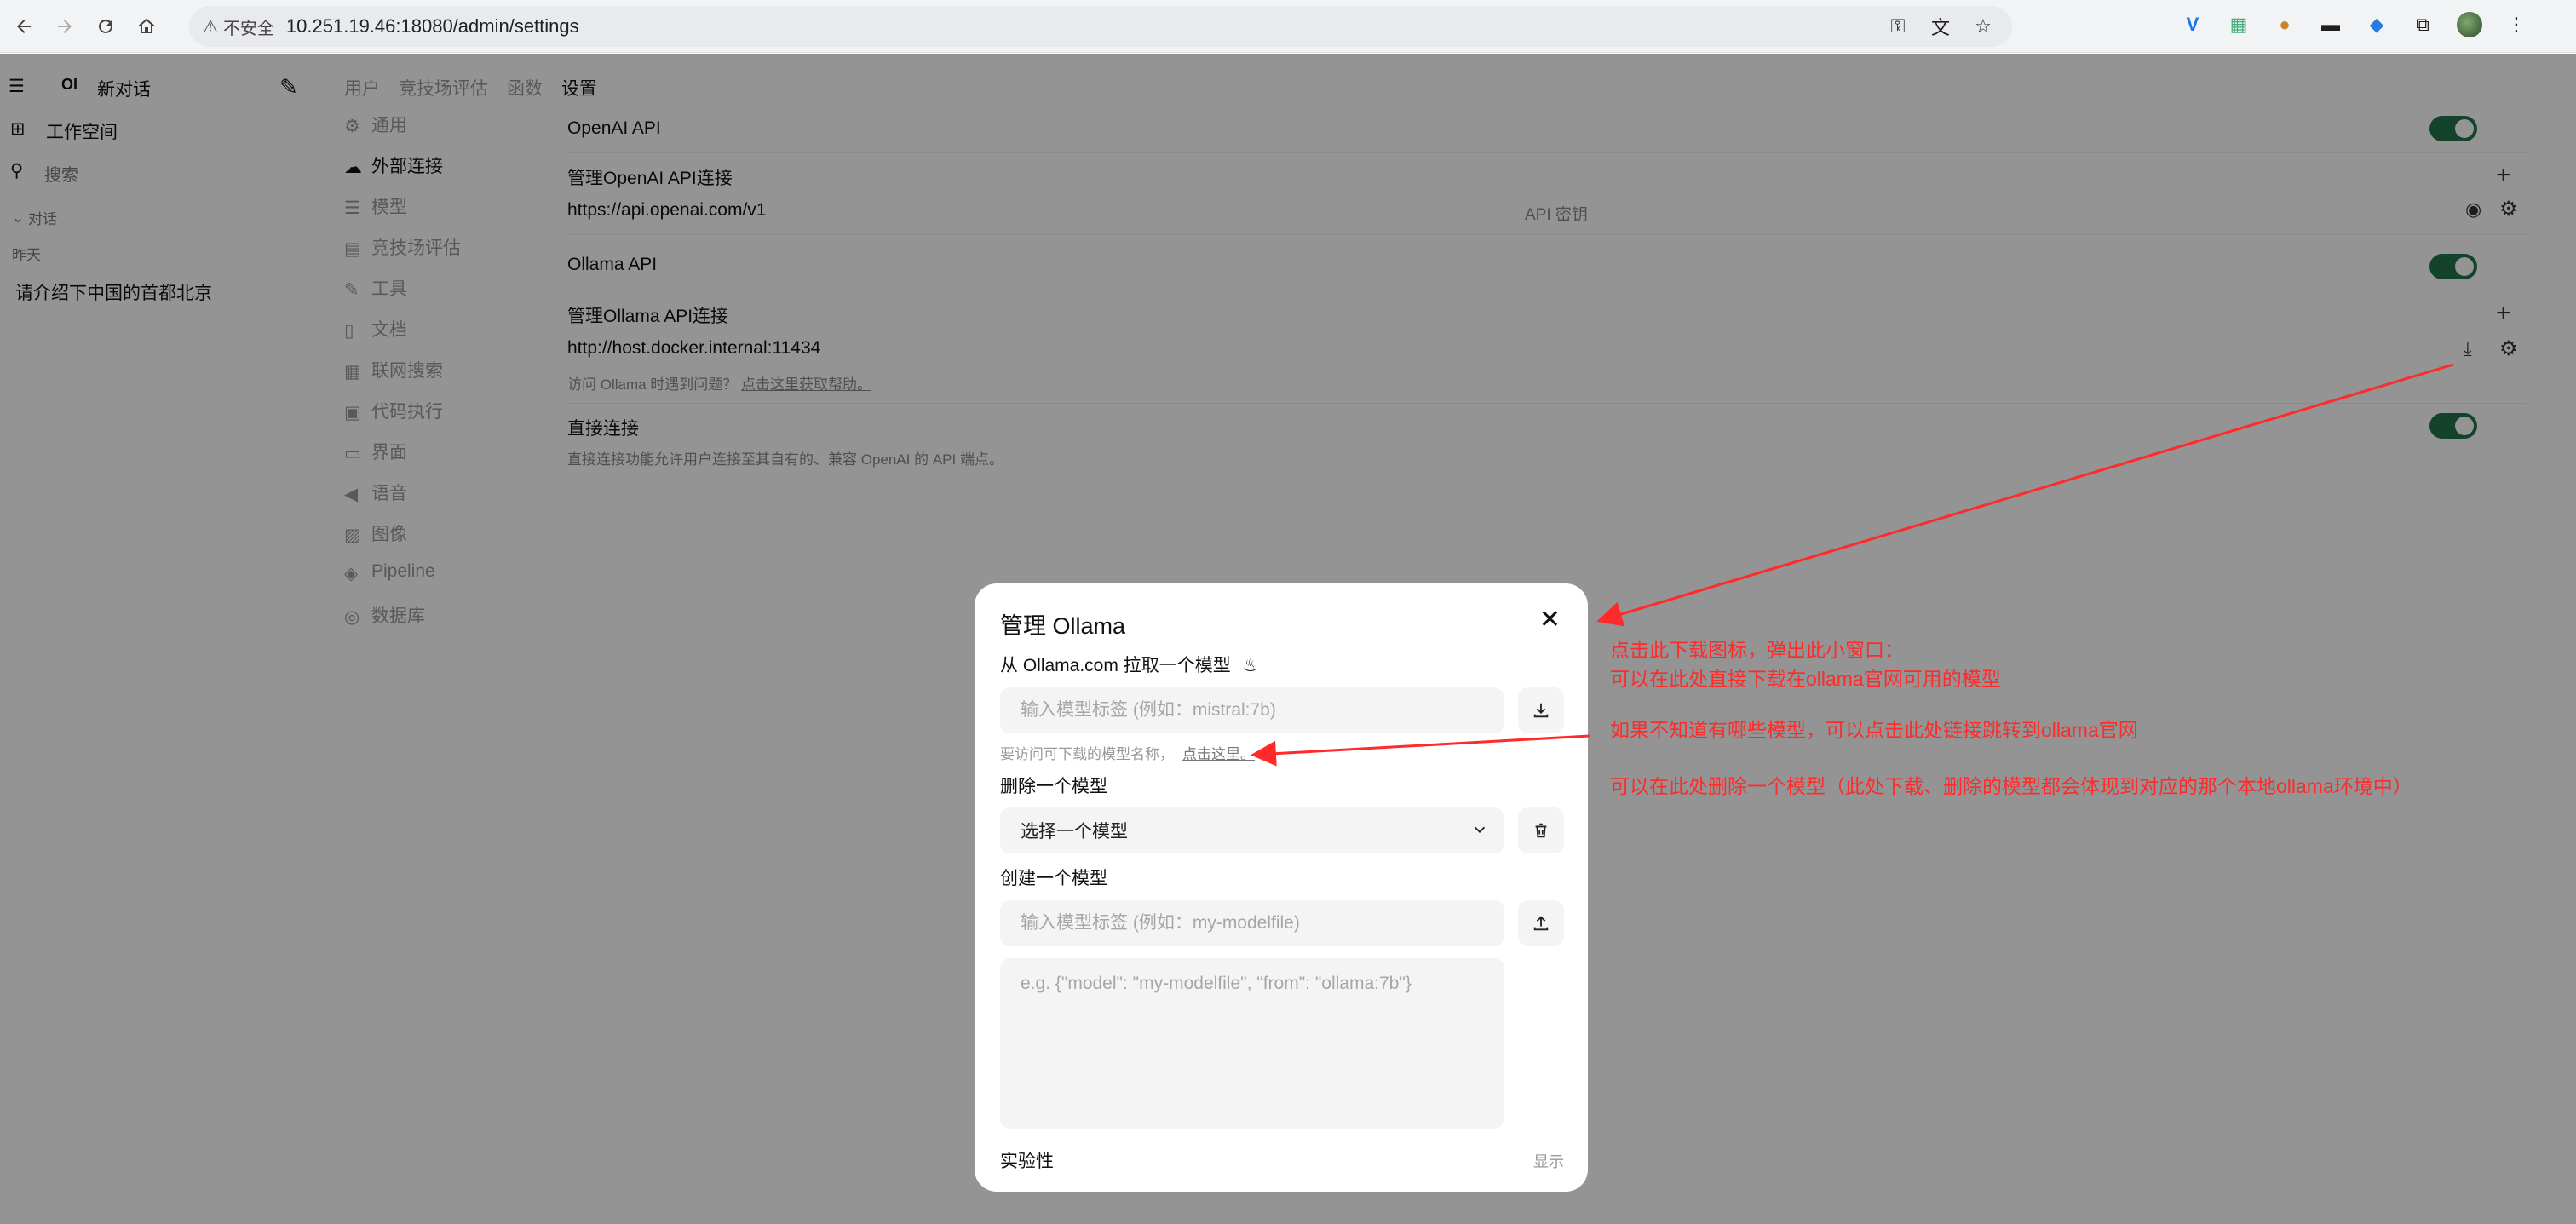 The width and height of the screenshot is (2576, 1224). What do you see at coordinates (1805, 679) in the screenshot?
I see `annotation-line: 可以在此处直接下载在ollama官网可用的模型` at bounding box center [1805, 679].